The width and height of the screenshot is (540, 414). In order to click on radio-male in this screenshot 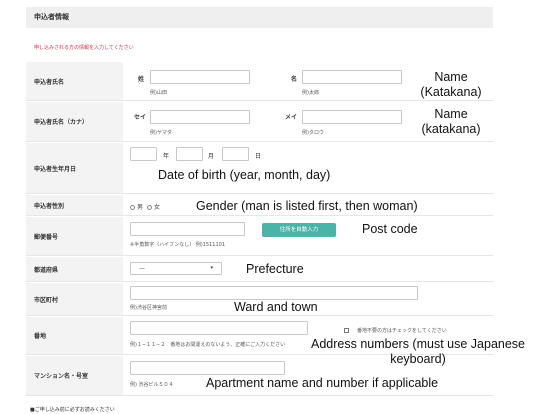, I will do `click(132, 207)`.